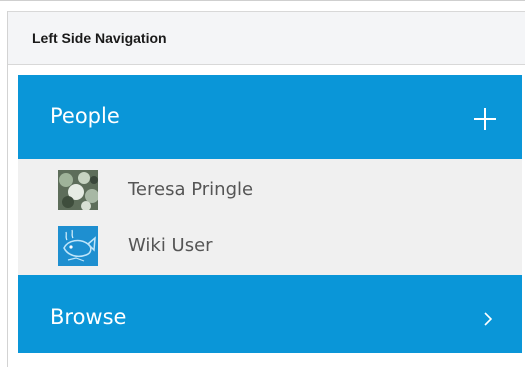  I want to click on chevron-right-icon, so click(488, 318).